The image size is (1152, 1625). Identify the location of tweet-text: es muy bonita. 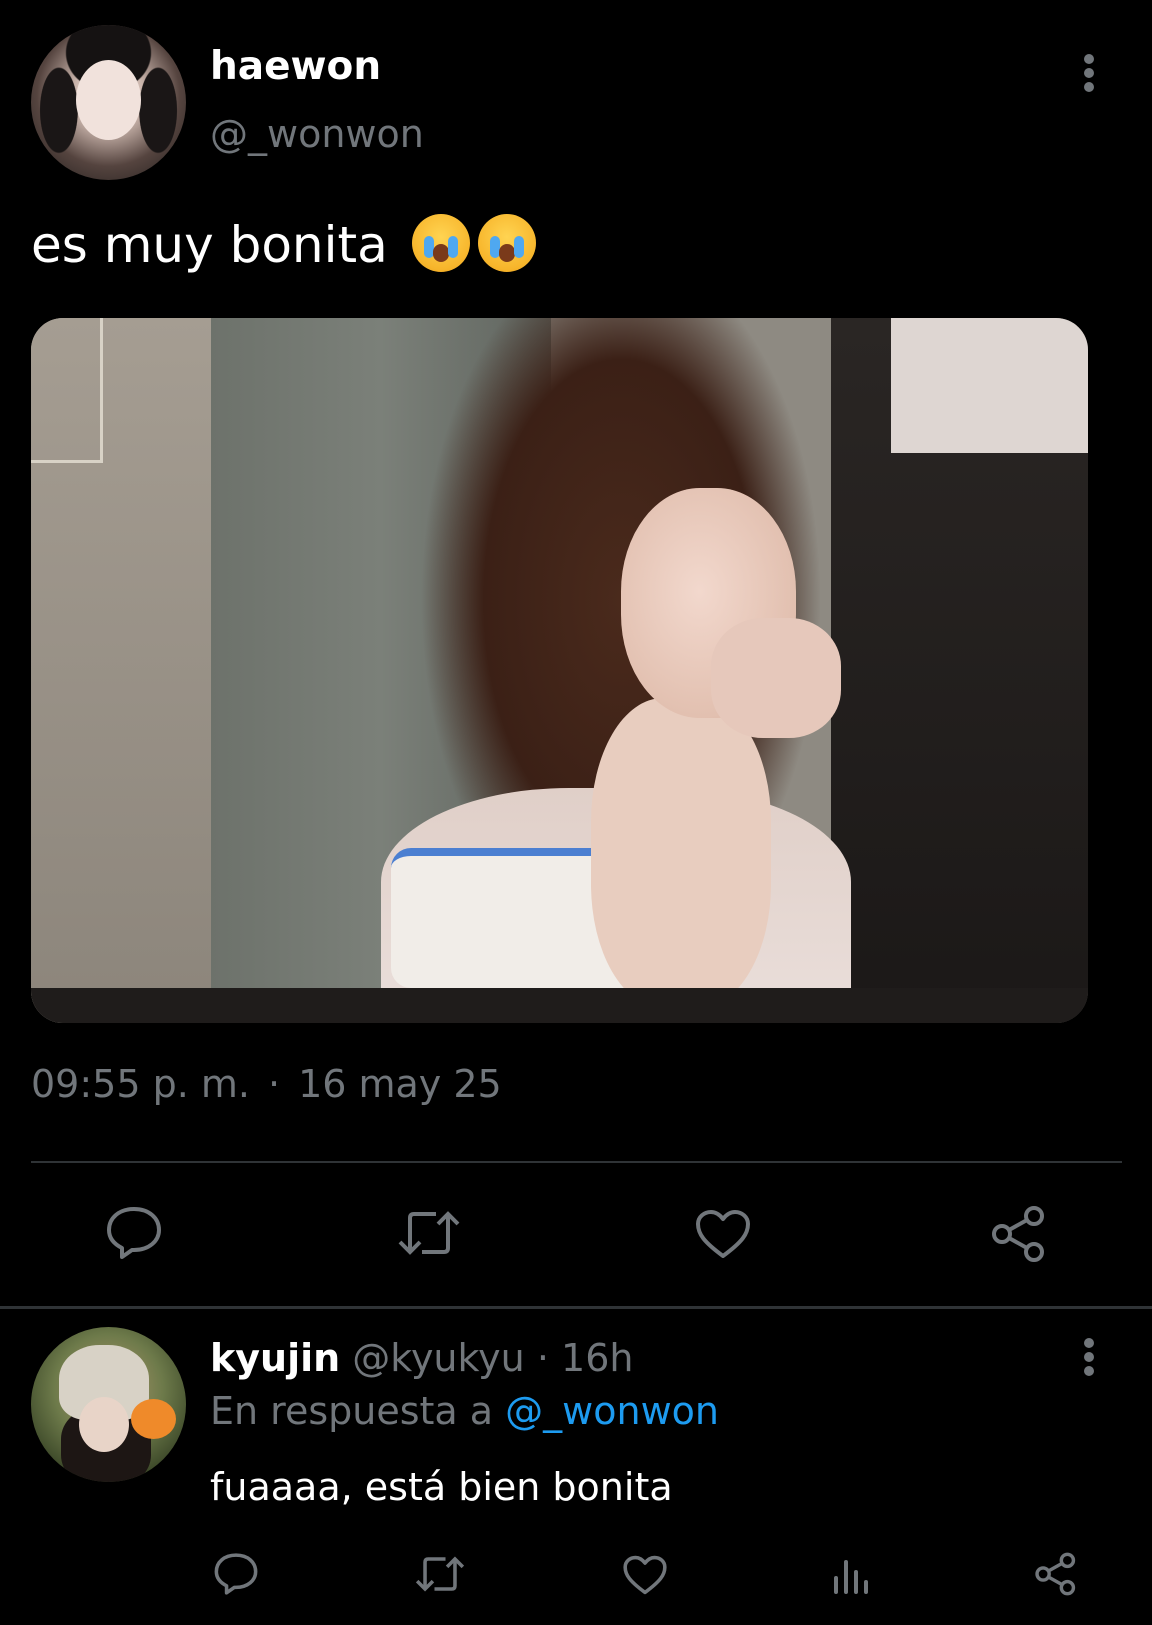
(283, 244).